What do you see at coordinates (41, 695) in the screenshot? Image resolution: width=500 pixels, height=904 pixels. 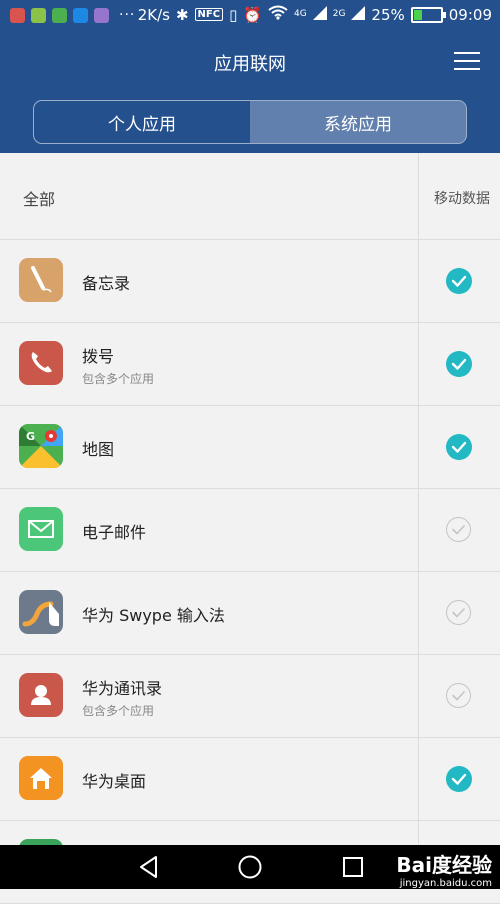 I see `contacts-app-icon` at bounding box center [41, 695].